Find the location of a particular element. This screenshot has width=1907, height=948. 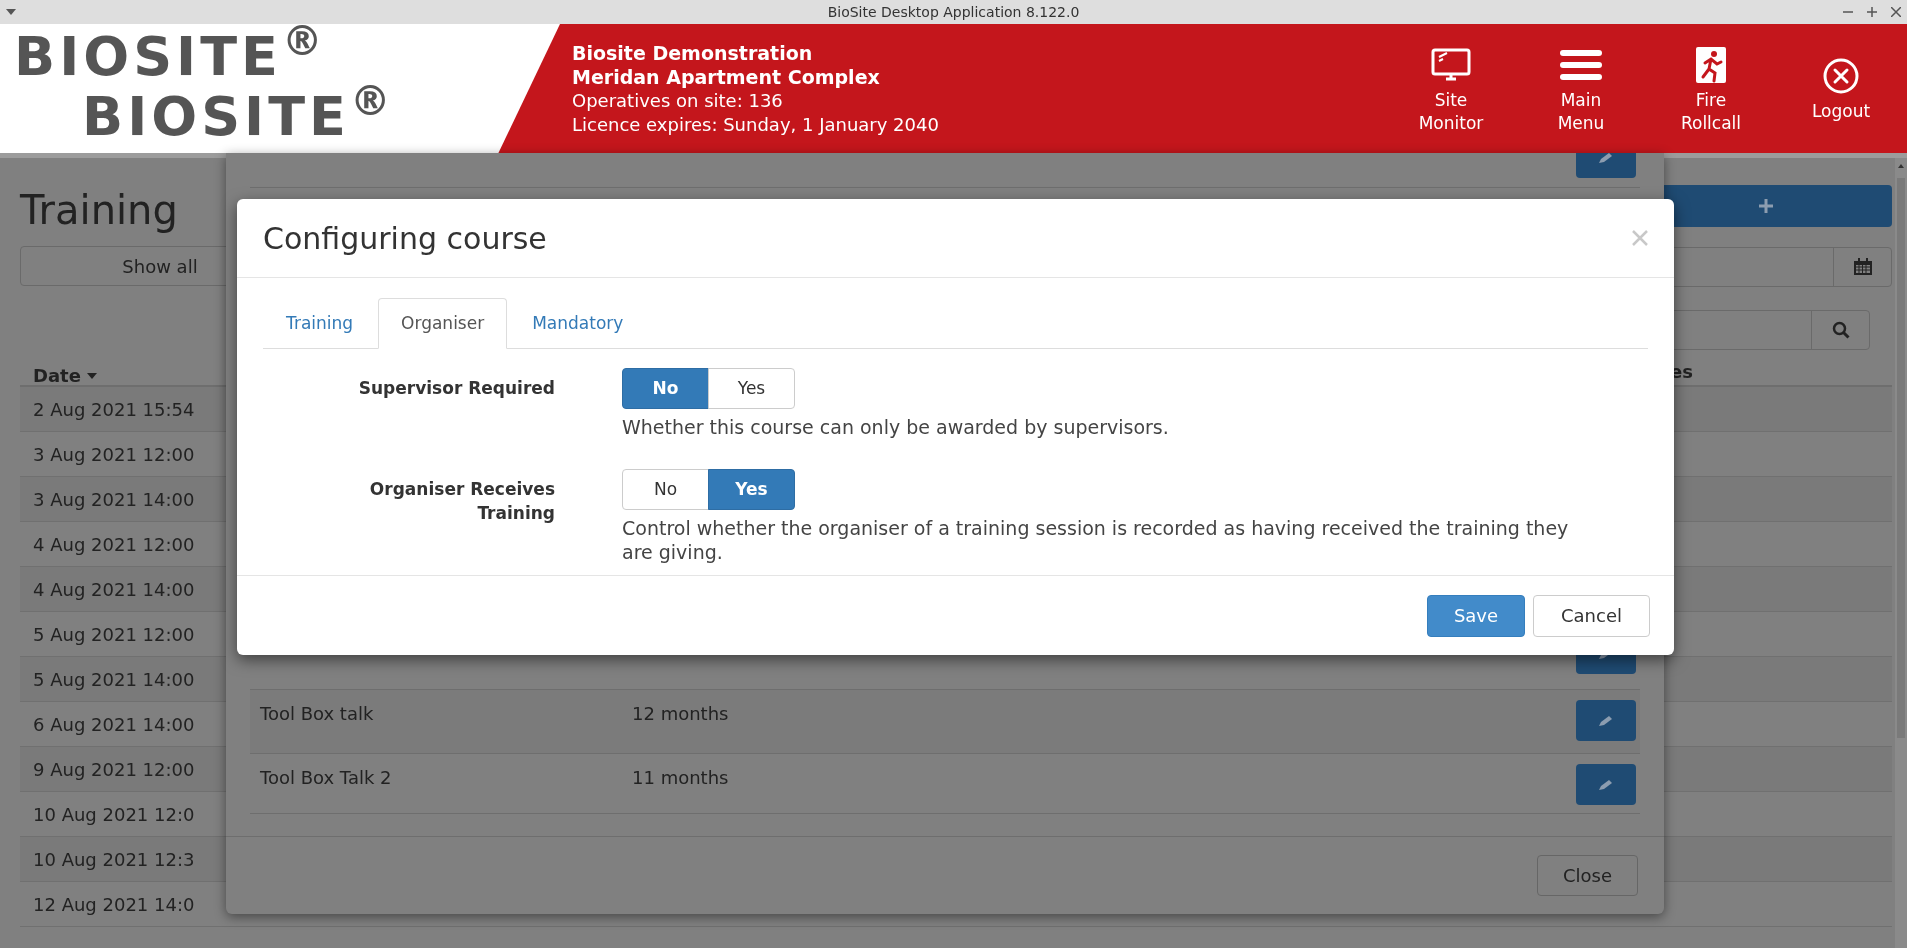

page-title: Training is located at coordinates (99, 210).